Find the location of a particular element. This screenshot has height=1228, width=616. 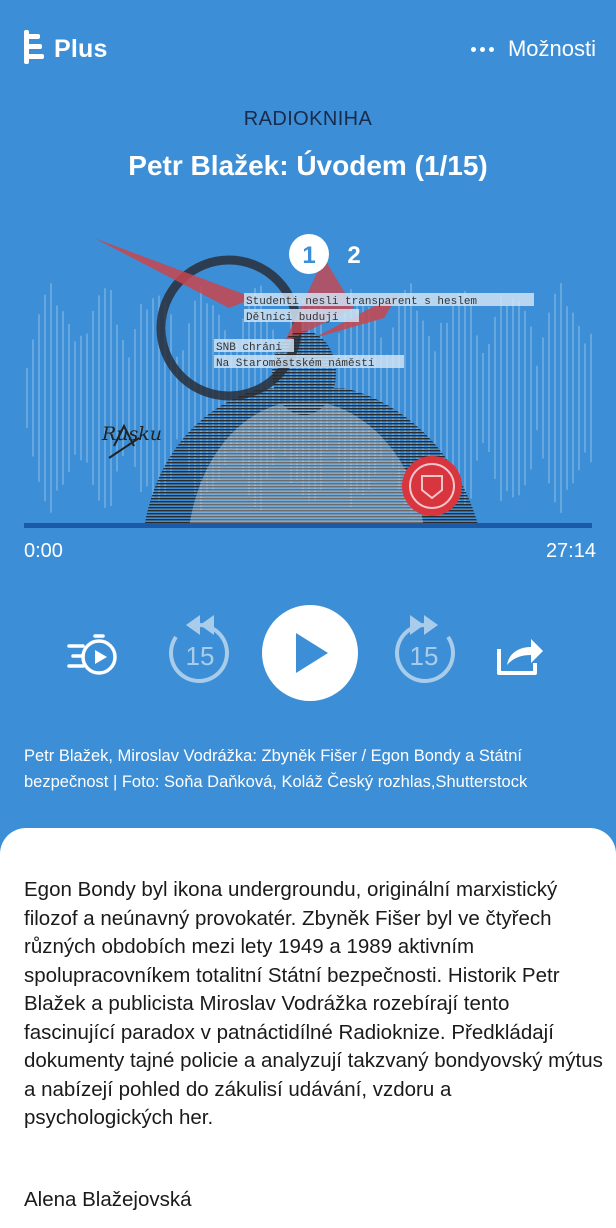

artwork-note-3: SNB chrání is located at coordinates (249, 348).